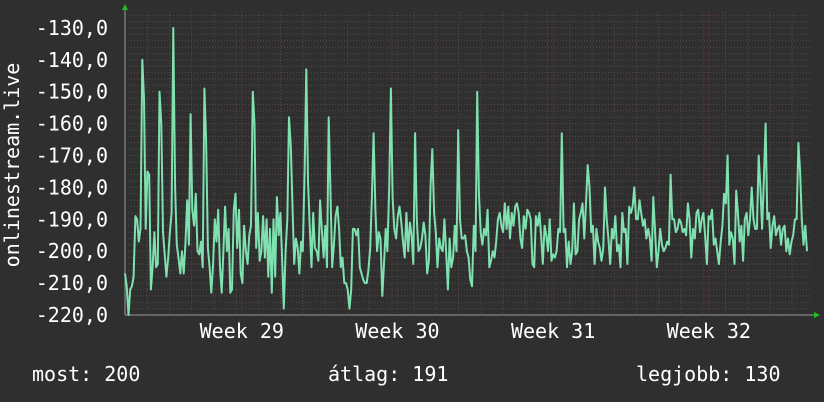 Image resolution: width=824 pixels, height=402 pixels. What do you see at coordinates (72, 28) in the screenshot?
I see `y-tick-label: -130,0` at bounding box center [72, 28].